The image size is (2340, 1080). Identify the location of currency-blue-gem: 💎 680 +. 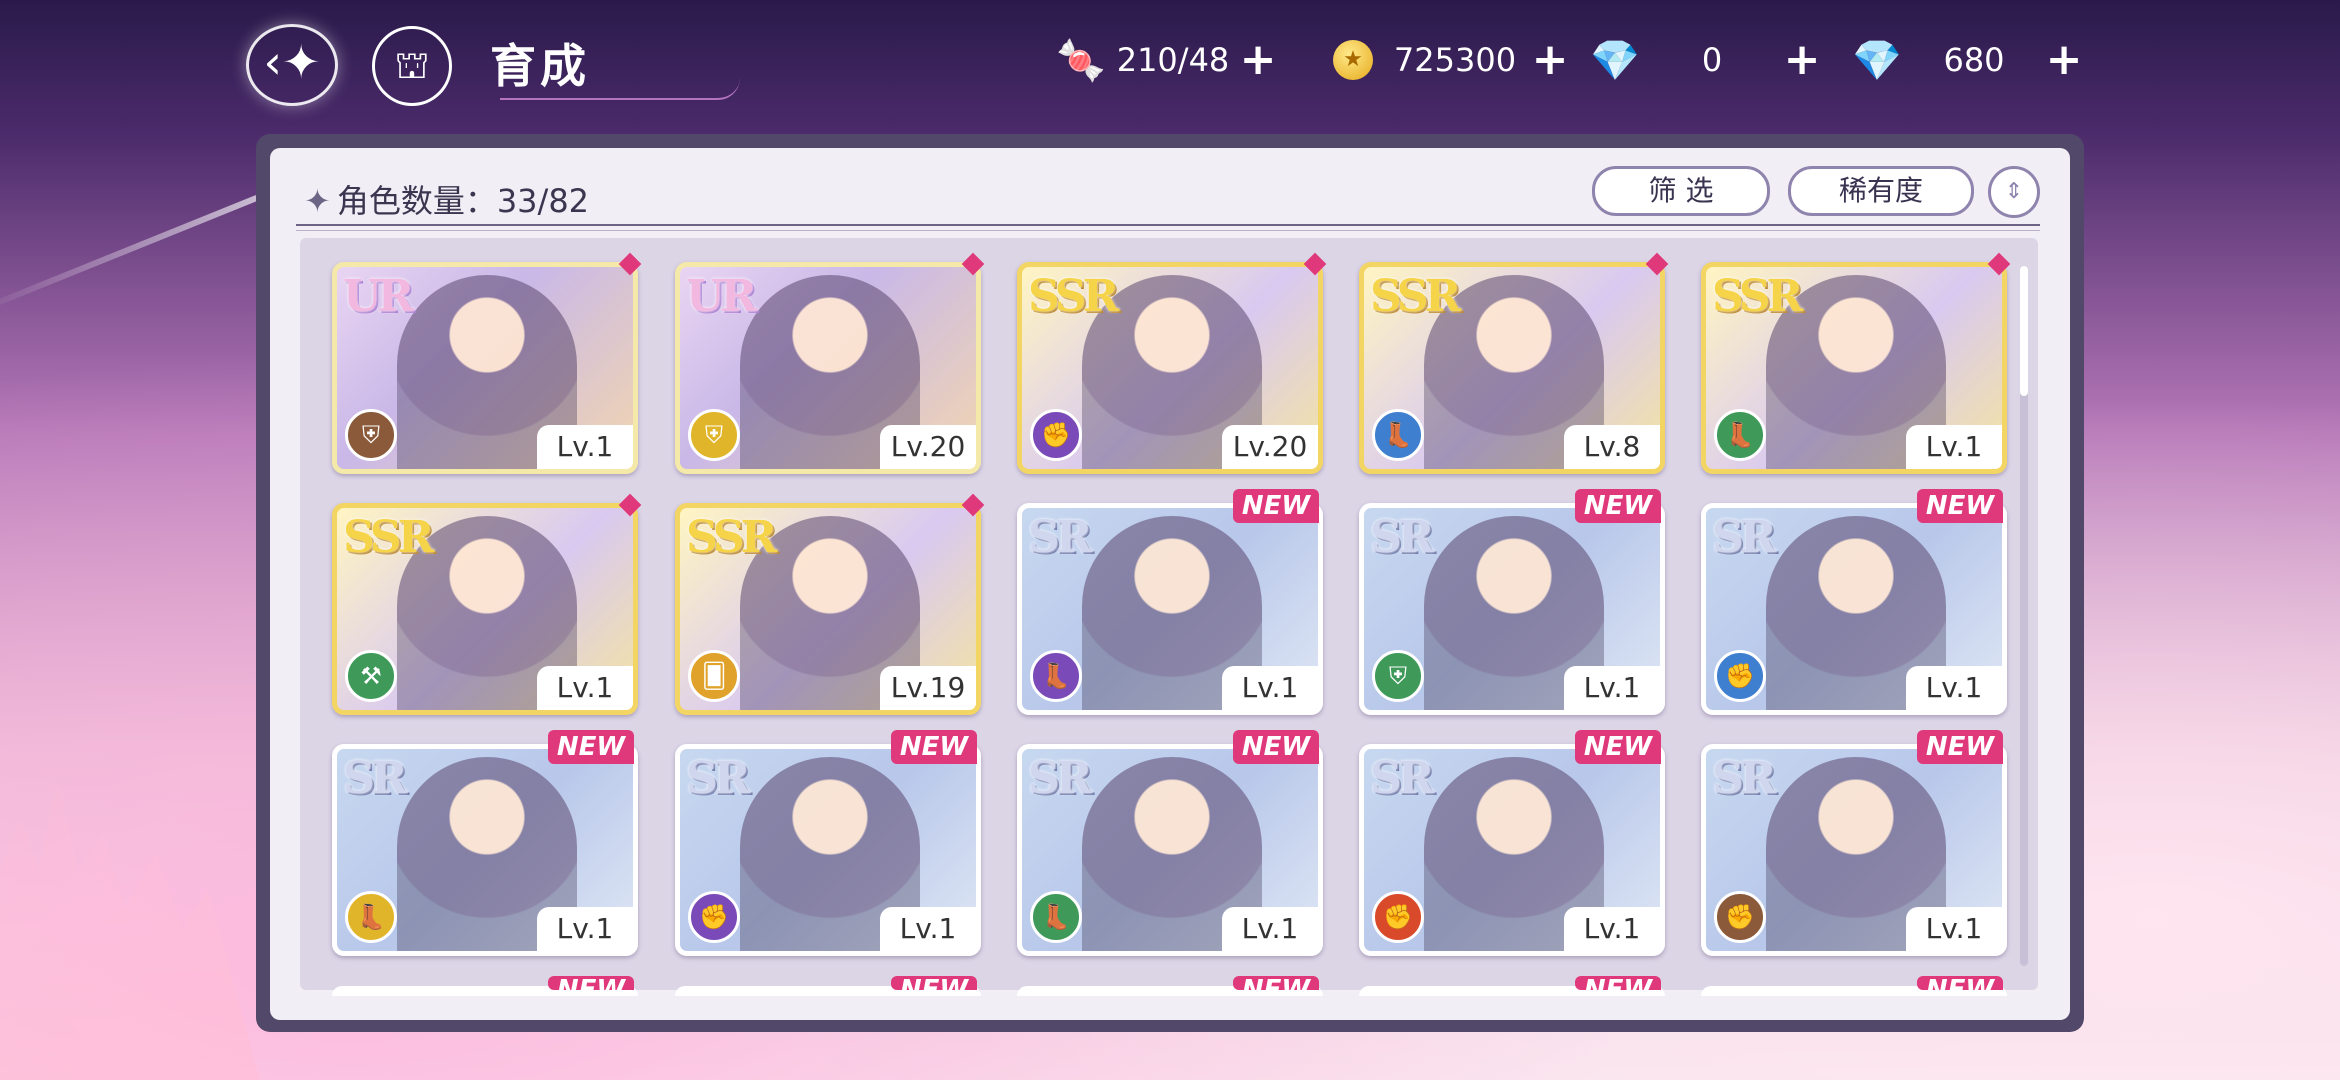
(1967, 60).